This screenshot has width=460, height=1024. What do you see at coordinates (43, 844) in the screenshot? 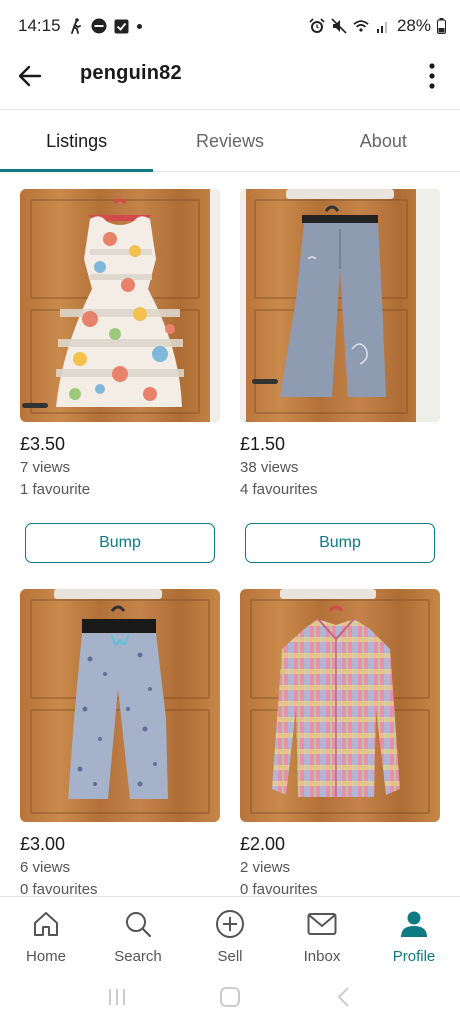
I see `listing-price: £3.00` at bounding box center [43, 844].